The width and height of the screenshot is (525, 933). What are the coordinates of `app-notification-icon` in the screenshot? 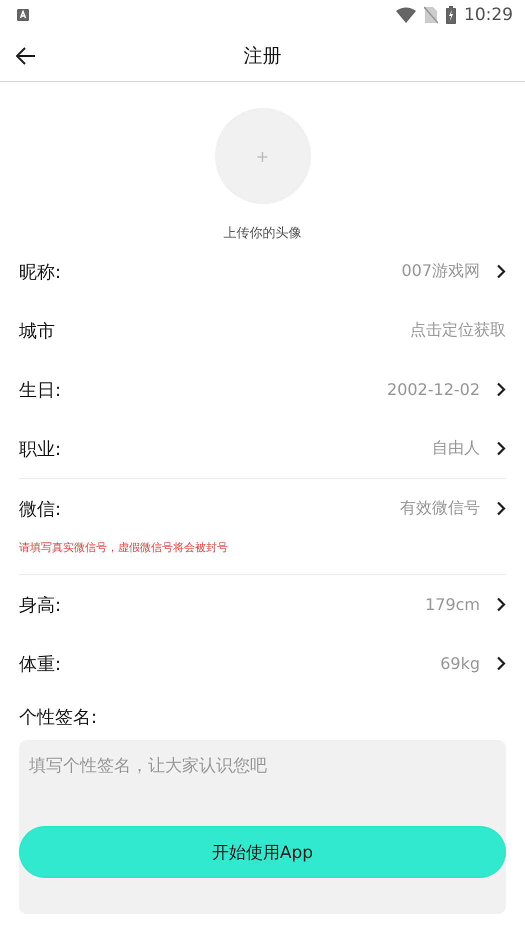 It's located at (23, 15).